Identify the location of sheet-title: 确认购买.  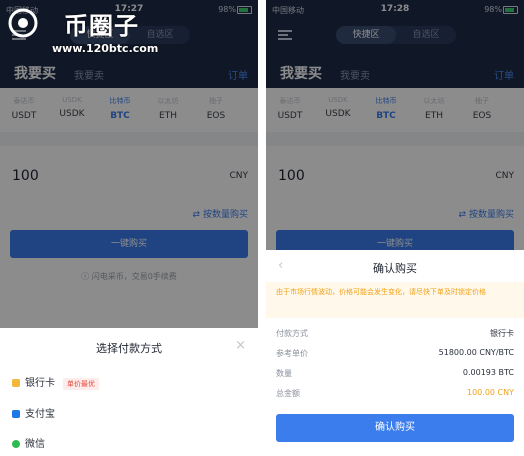
(395, 268).